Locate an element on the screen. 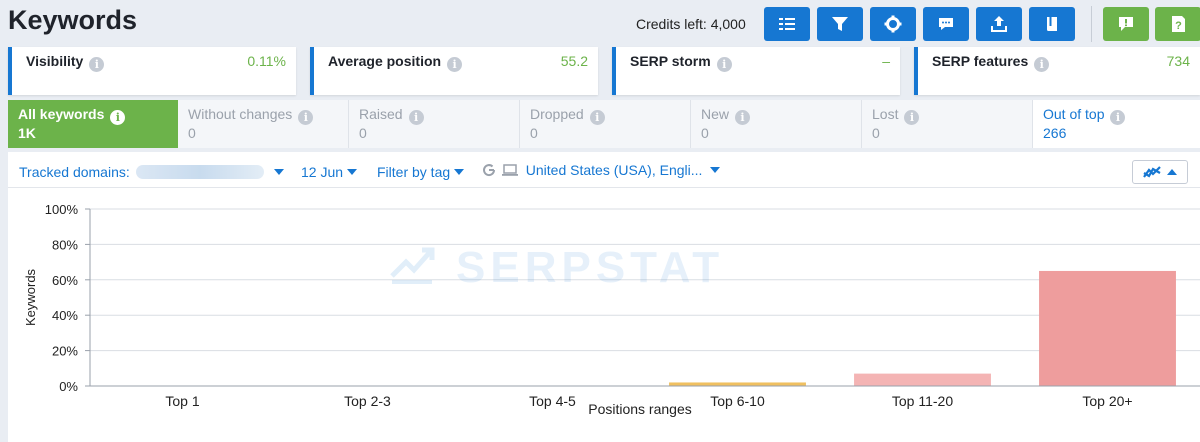  export-button is located at coordinates (999, 24).